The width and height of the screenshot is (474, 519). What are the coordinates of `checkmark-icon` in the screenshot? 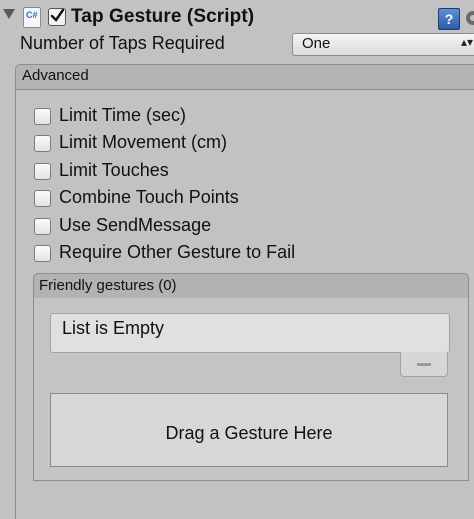 It's located at (57, 15).